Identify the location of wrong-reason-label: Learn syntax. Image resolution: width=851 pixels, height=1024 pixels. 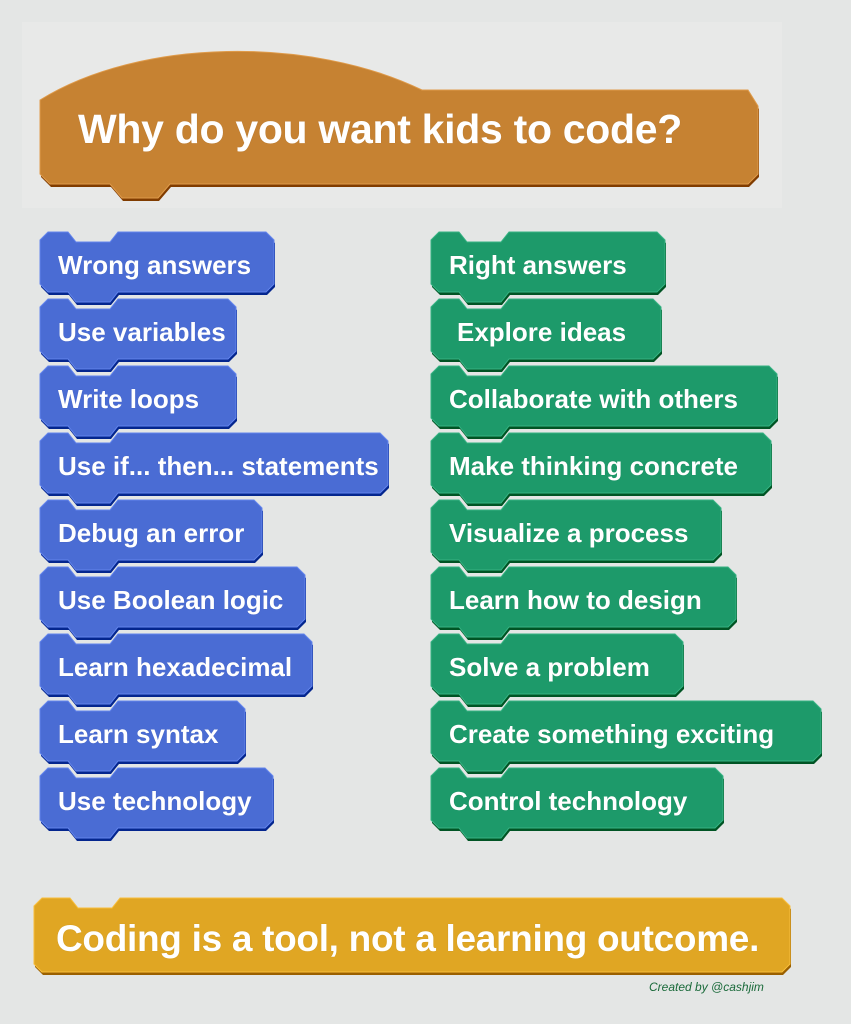
(138, 734).